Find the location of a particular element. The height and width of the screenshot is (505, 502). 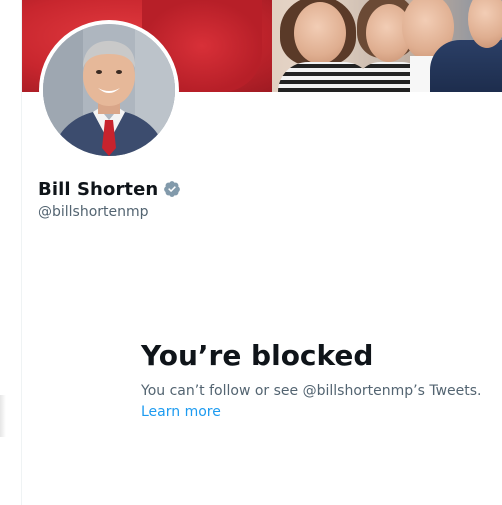

verified-badge-icon is located at coordinates (172, 189).